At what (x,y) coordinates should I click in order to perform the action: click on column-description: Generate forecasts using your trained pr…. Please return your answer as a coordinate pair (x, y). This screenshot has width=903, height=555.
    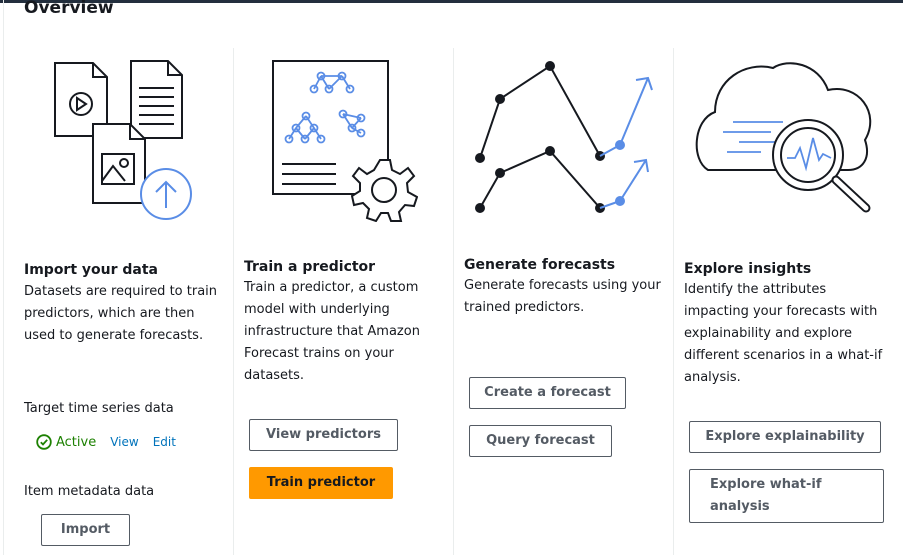
    Looking at the image, I should click on (562, 296).